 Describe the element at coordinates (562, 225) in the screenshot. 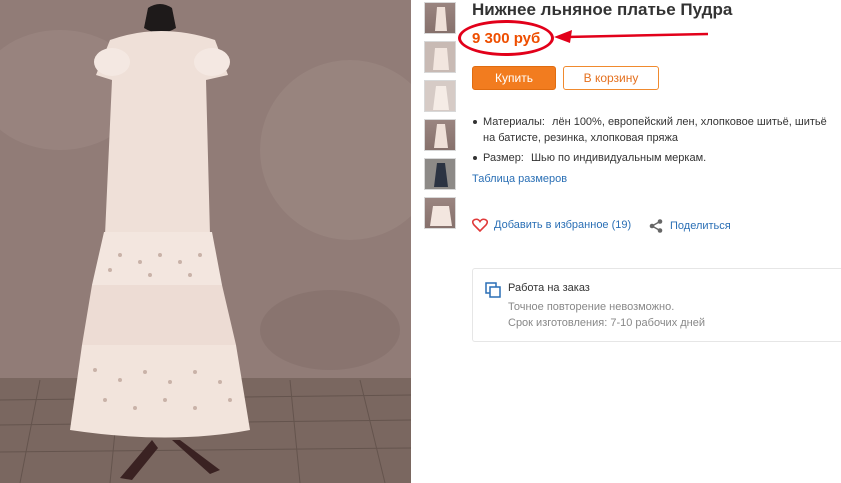

I see `favorites-label: Добавить в избранное (19)` at that location.